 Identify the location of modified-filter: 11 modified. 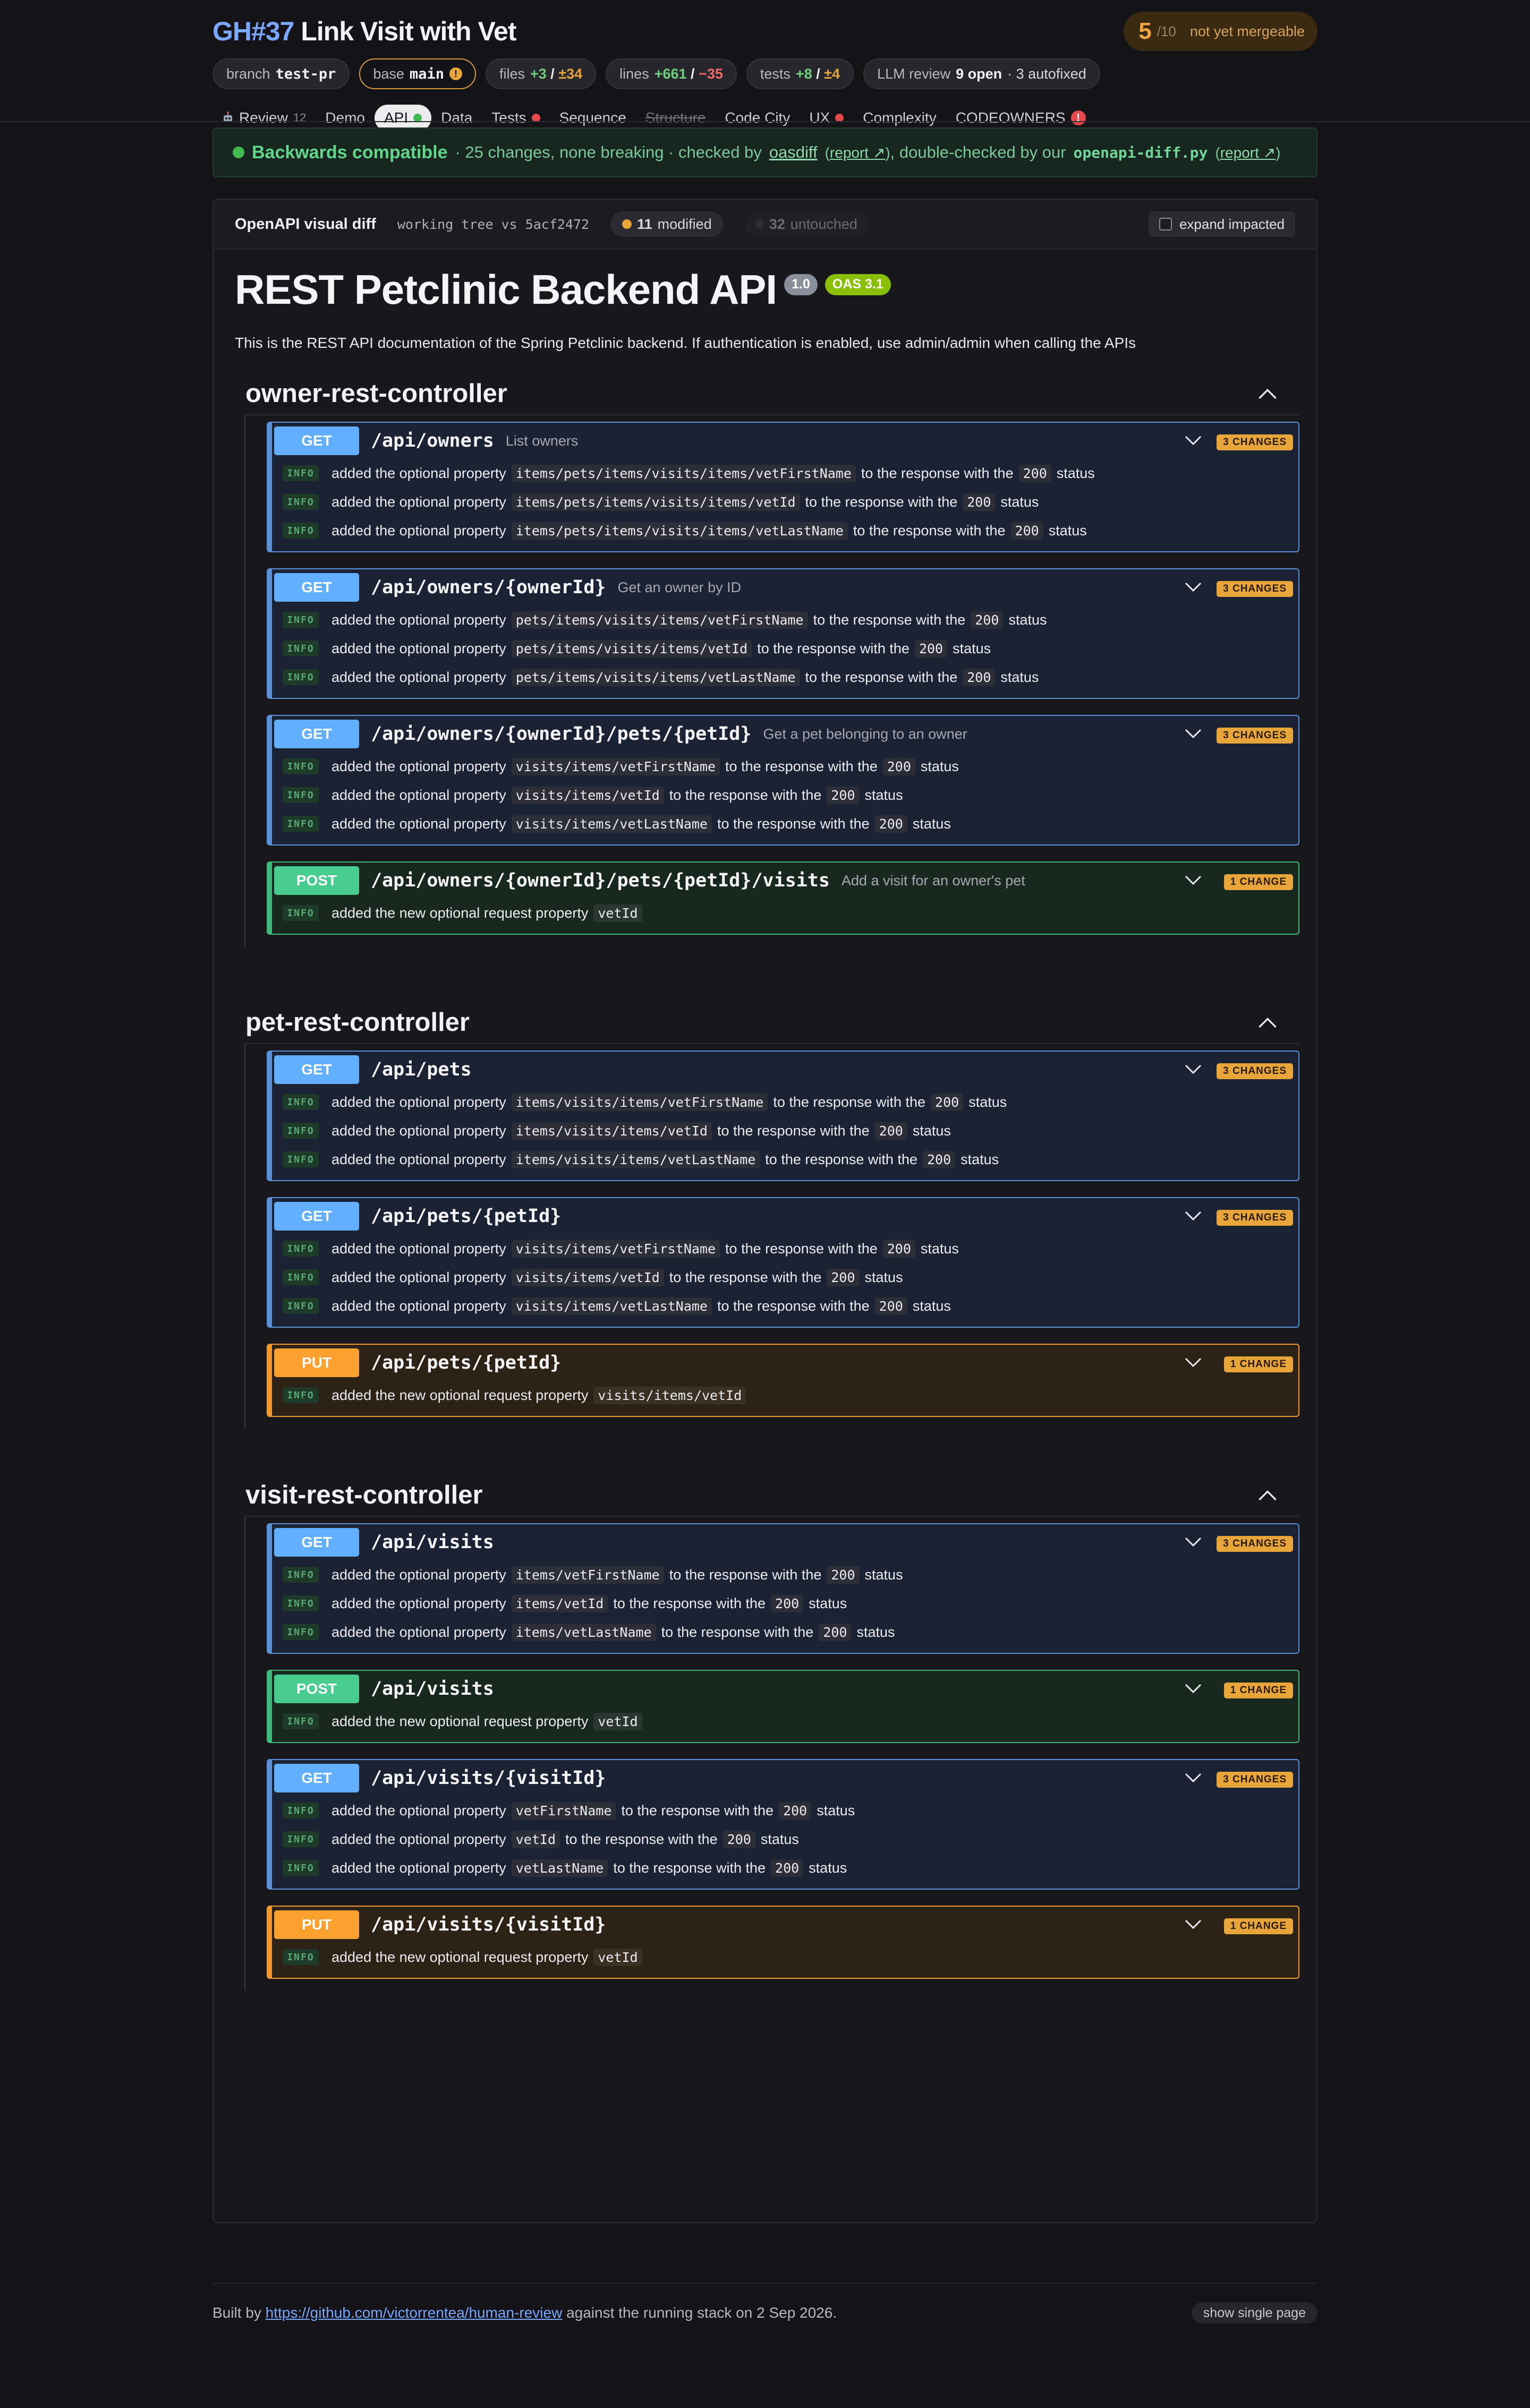
(667, 224).